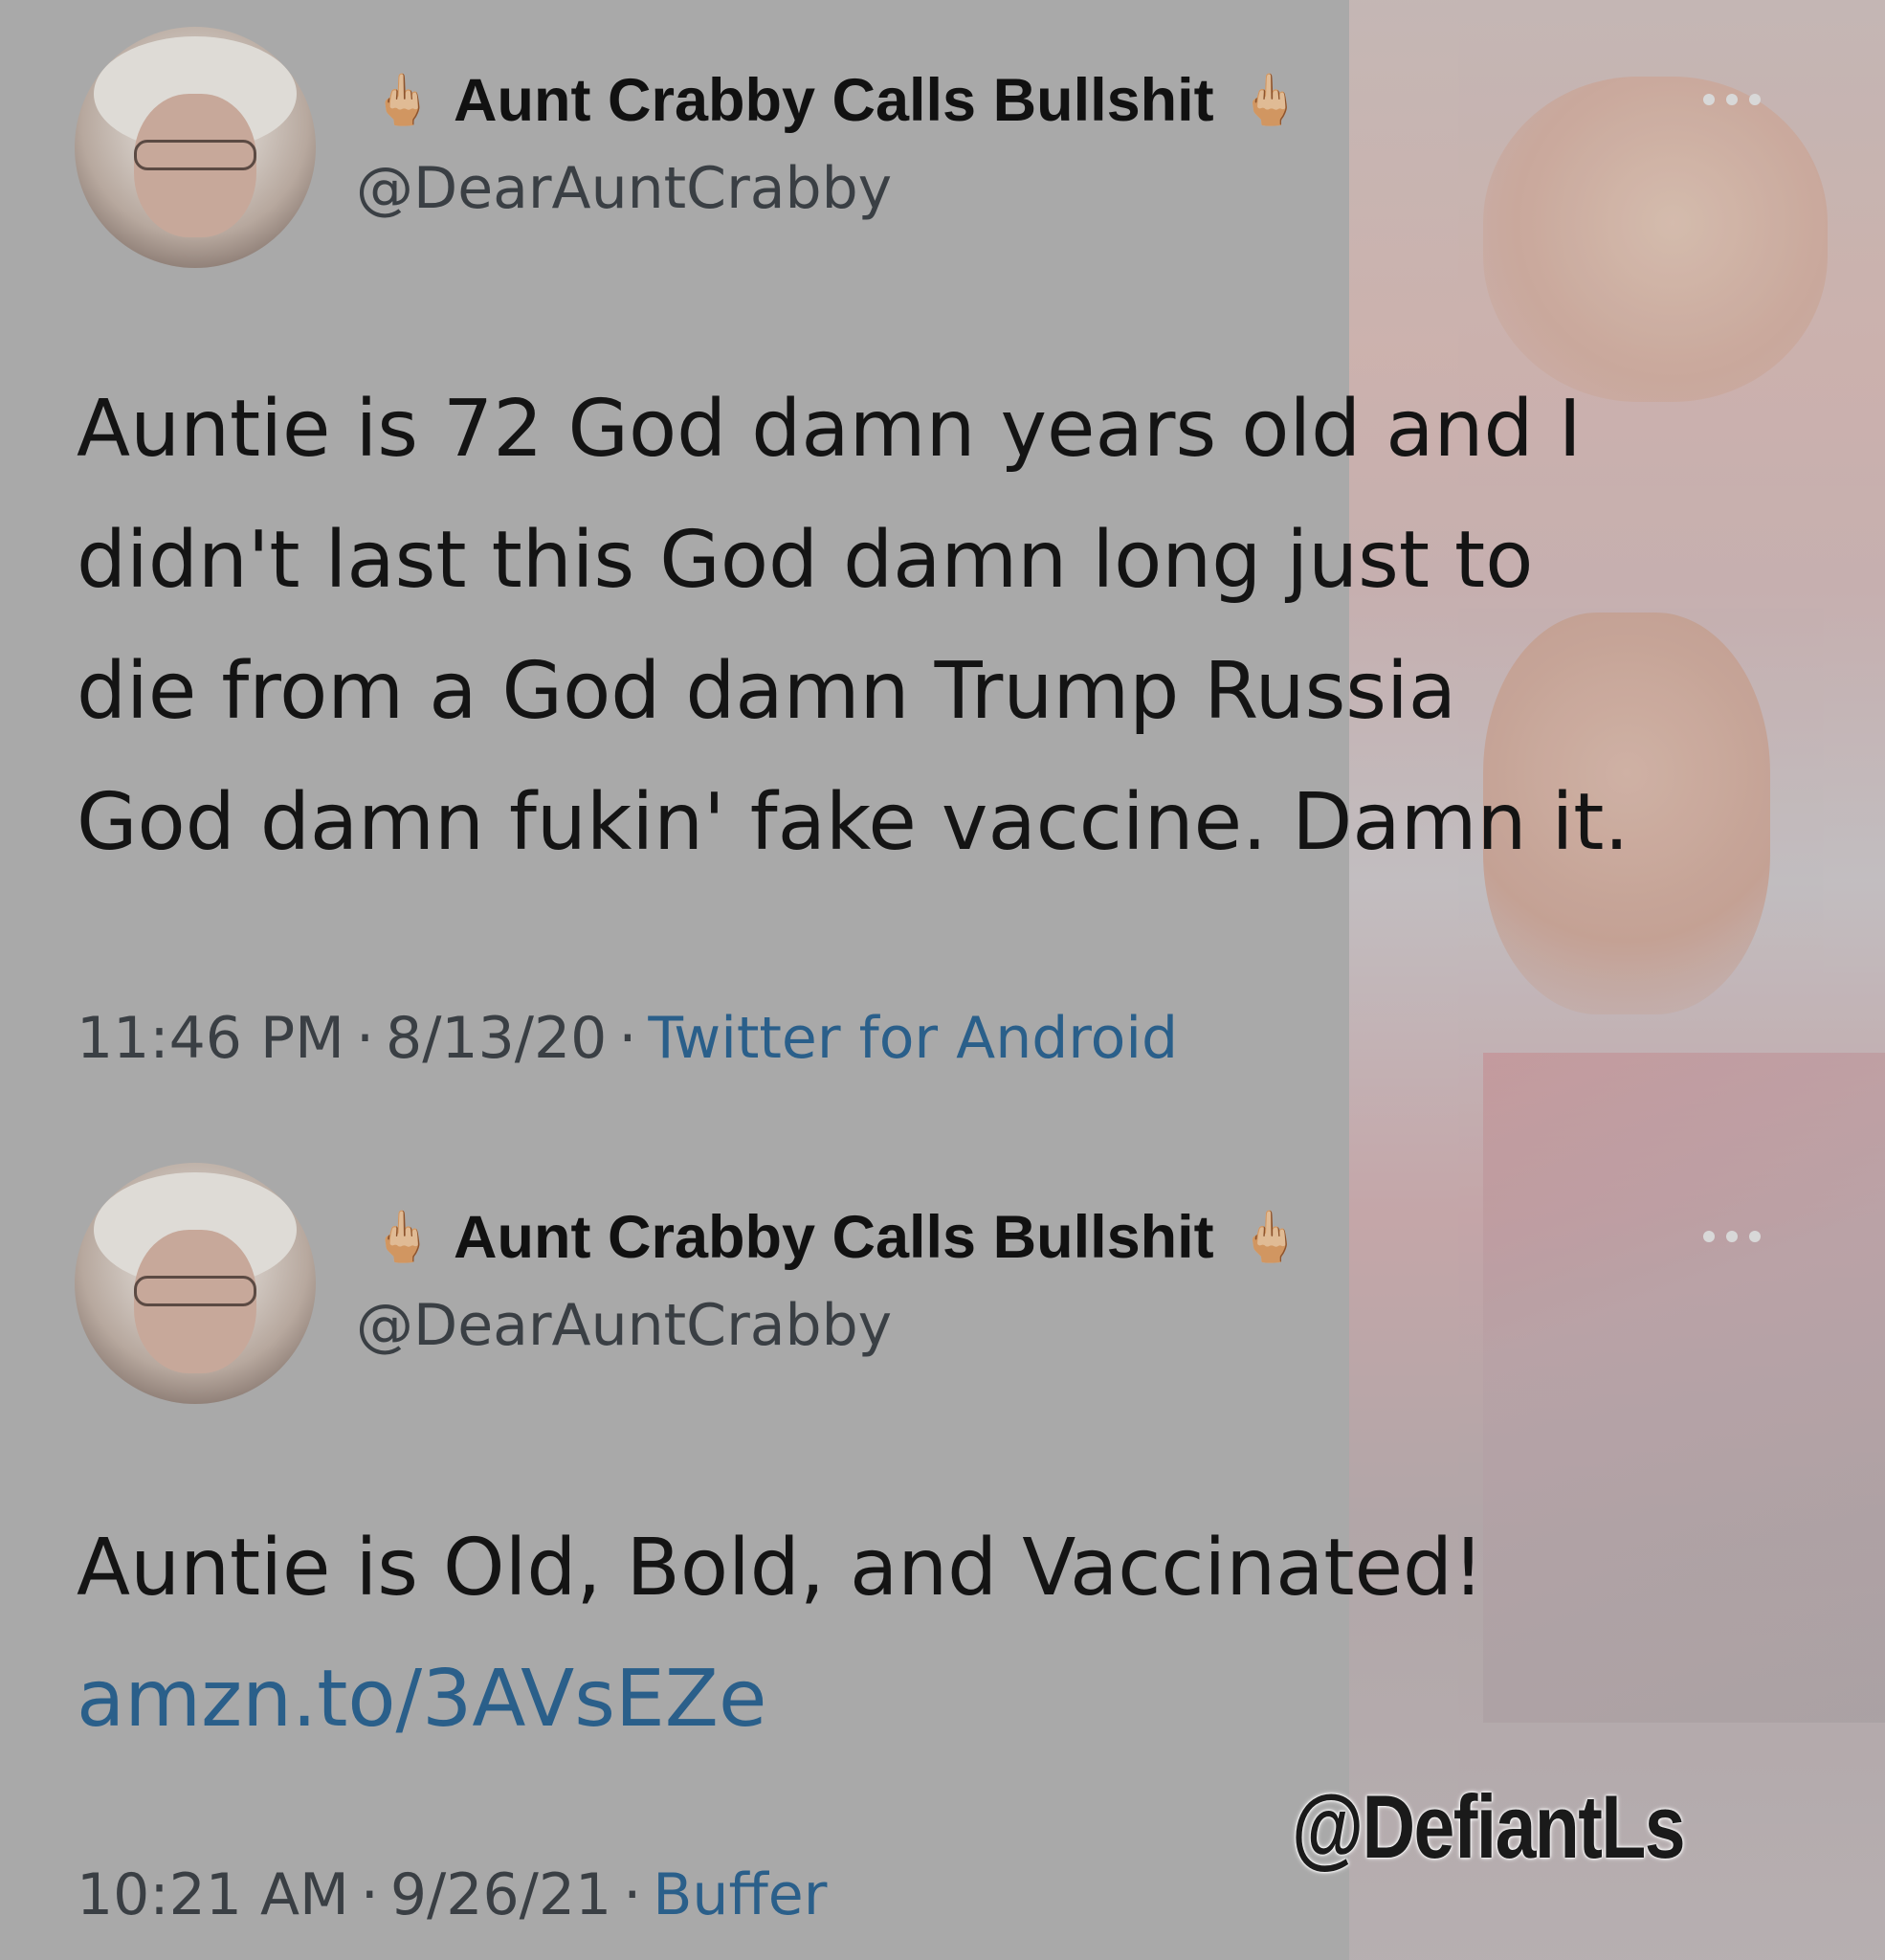  Describe the element at coordinates (421, 1699) in the screenshot. I see `tweet-link: amzn.to/3AVsEZe` at that location.